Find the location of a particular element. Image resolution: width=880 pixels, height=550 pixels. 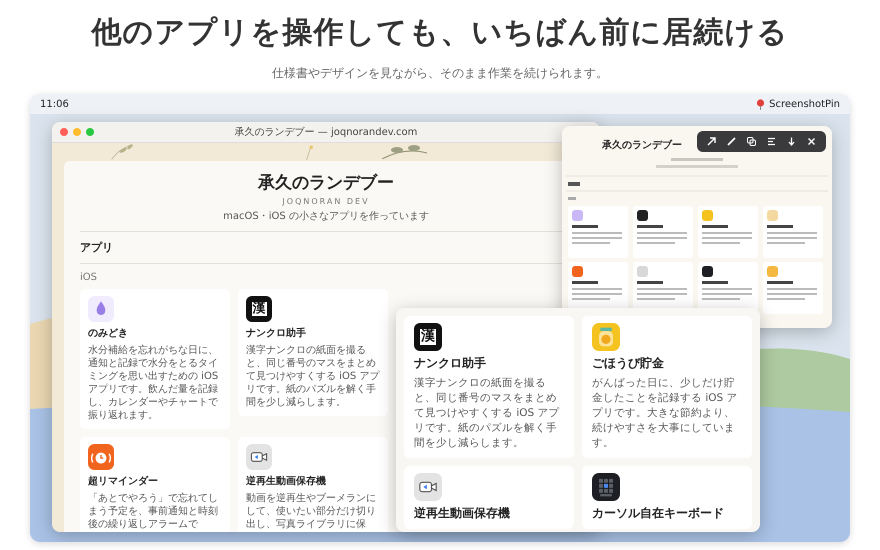

app-card: のみどき 水分補給を忘れがちな日に、通知と記録で水分をとるタイミングを思い出すための iOS アプリです。飲んだ量を記録し、カレンダーやチャートで振り返れます。 is located at coordinates (155, 359).